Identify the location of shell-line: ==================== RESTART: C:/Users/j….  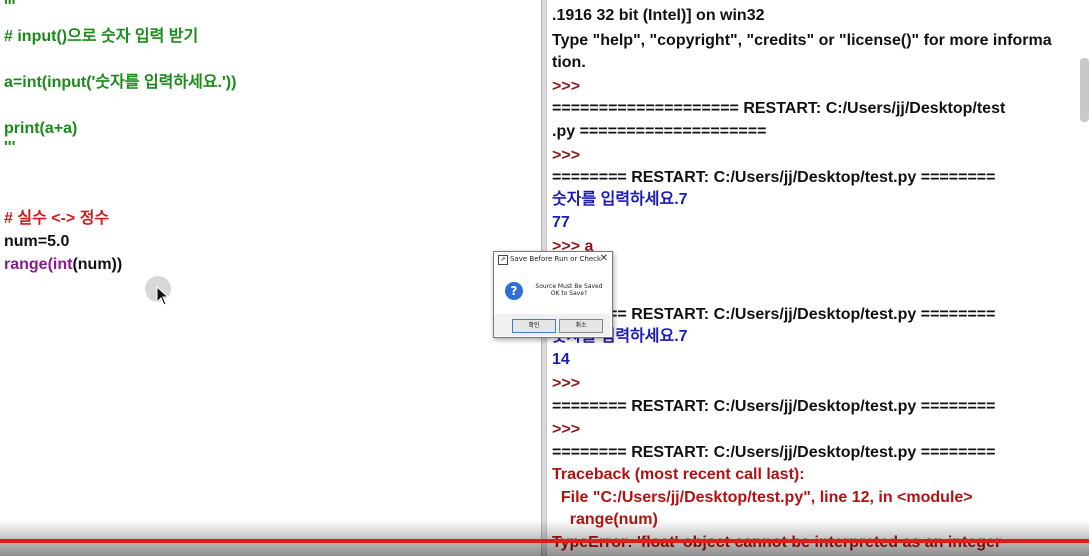
(779, 108).